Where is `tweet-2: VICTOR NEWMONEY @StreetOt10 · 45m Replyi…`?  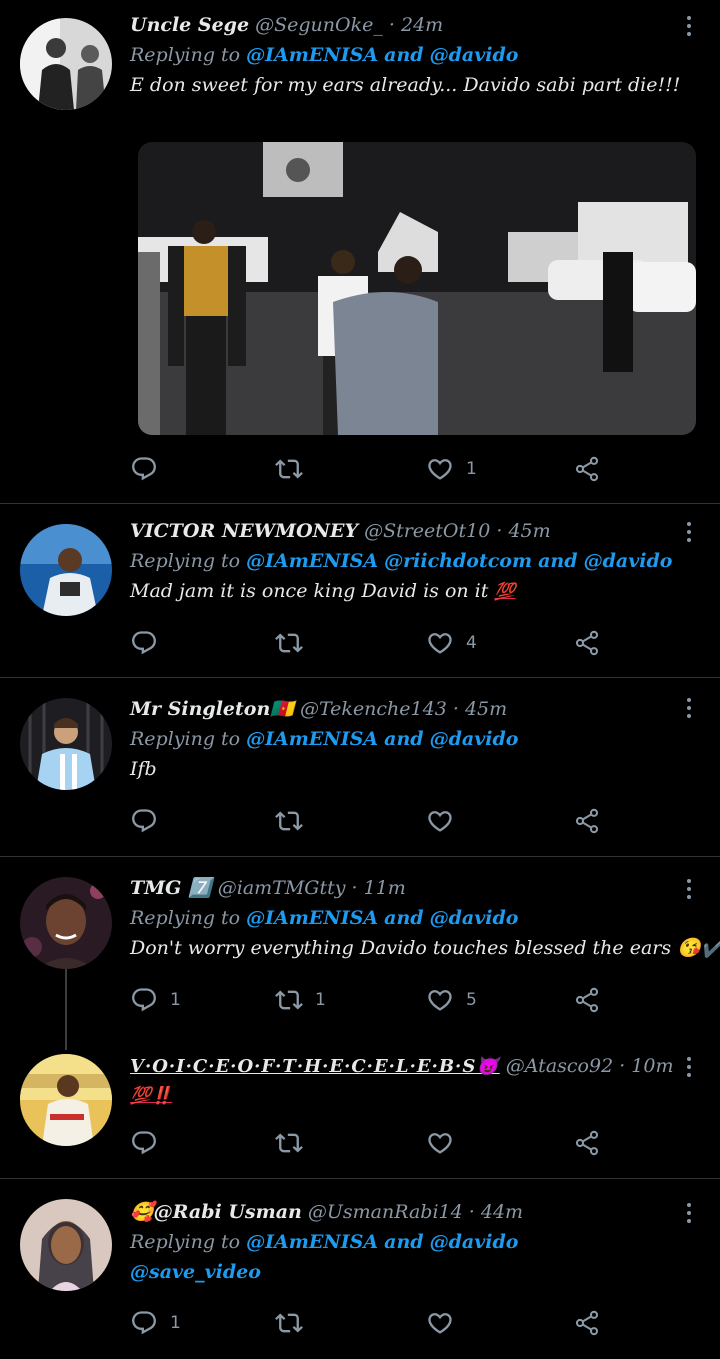 tweet-2: VICTOR NEWMONEY @StreetOt10 · 45m Replyi… is located at coordinates (360, 590).